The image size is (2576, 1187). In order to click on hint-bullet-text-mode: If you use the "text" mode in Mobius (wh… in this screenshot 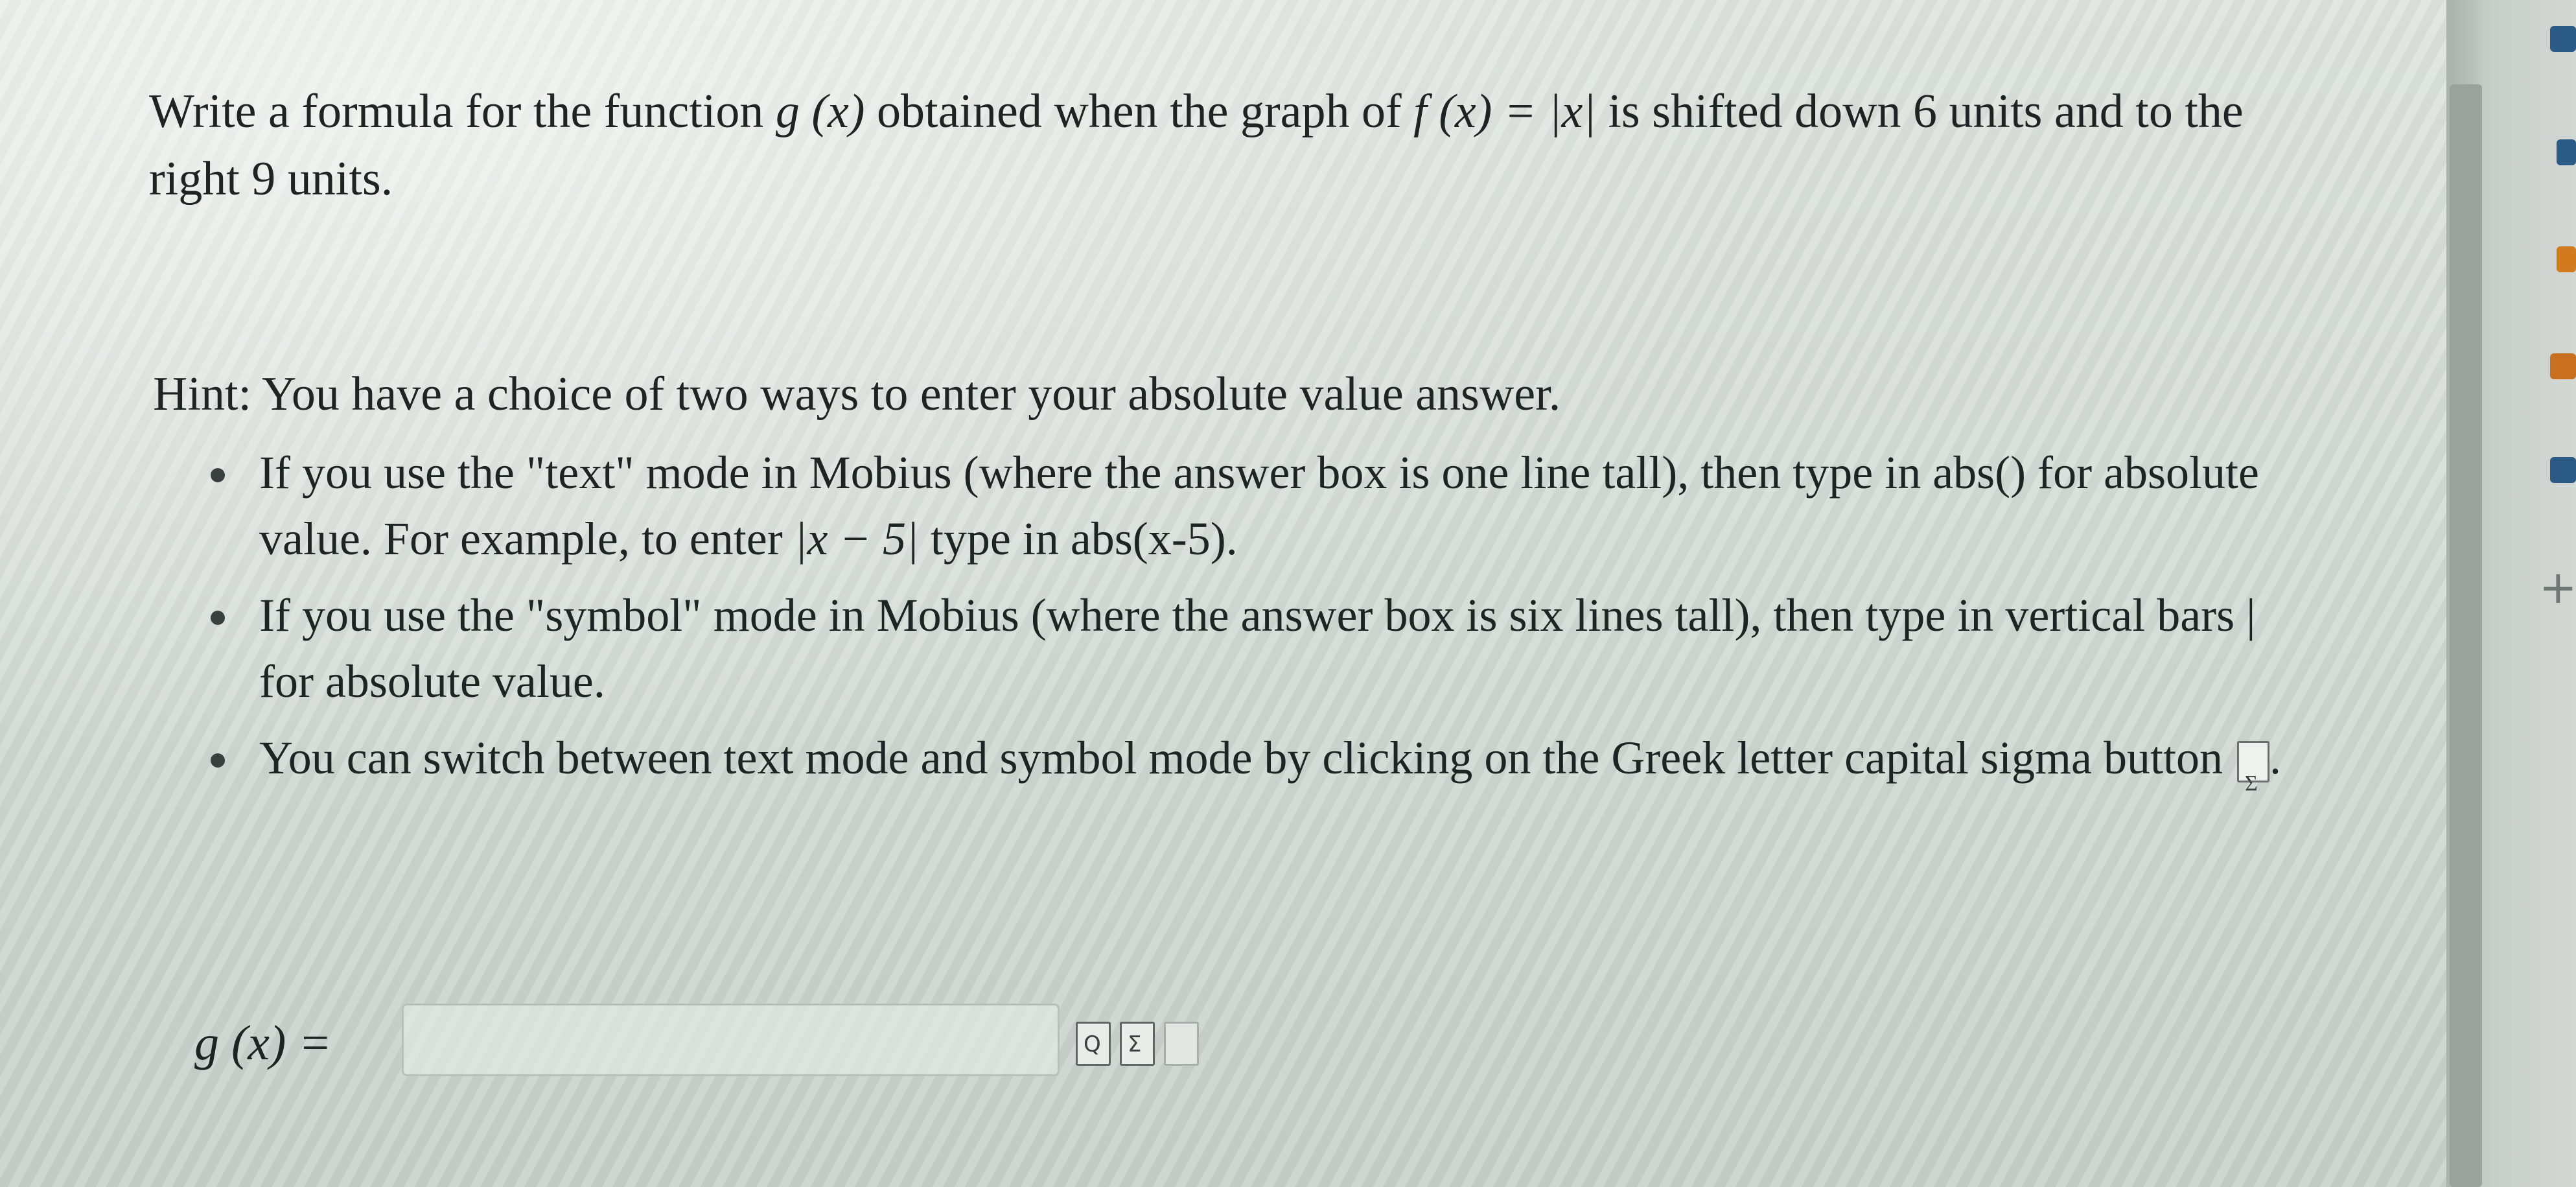, I will do `click(1234, 506)`.